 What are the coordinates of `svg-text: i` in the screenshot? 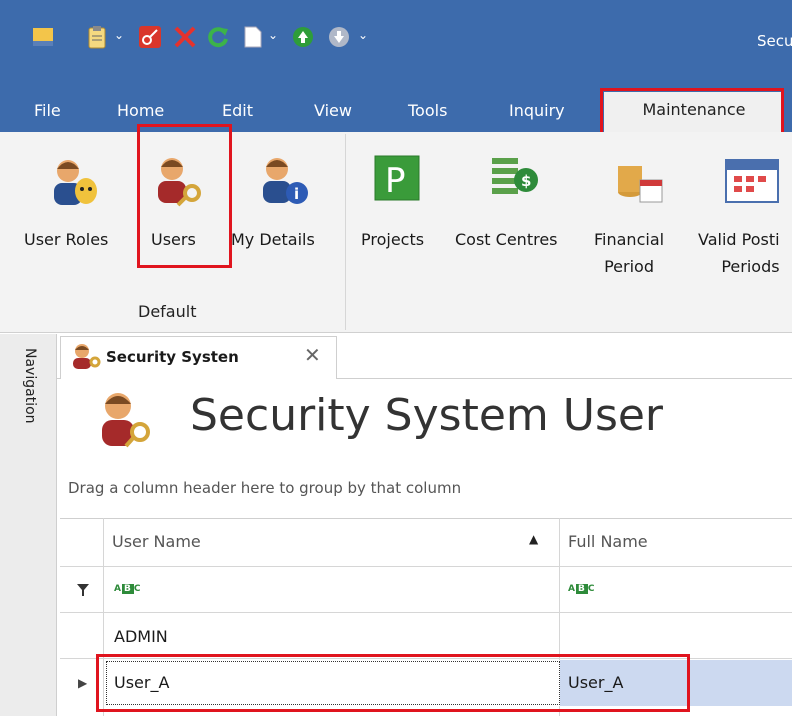 It's located at (296, 194).